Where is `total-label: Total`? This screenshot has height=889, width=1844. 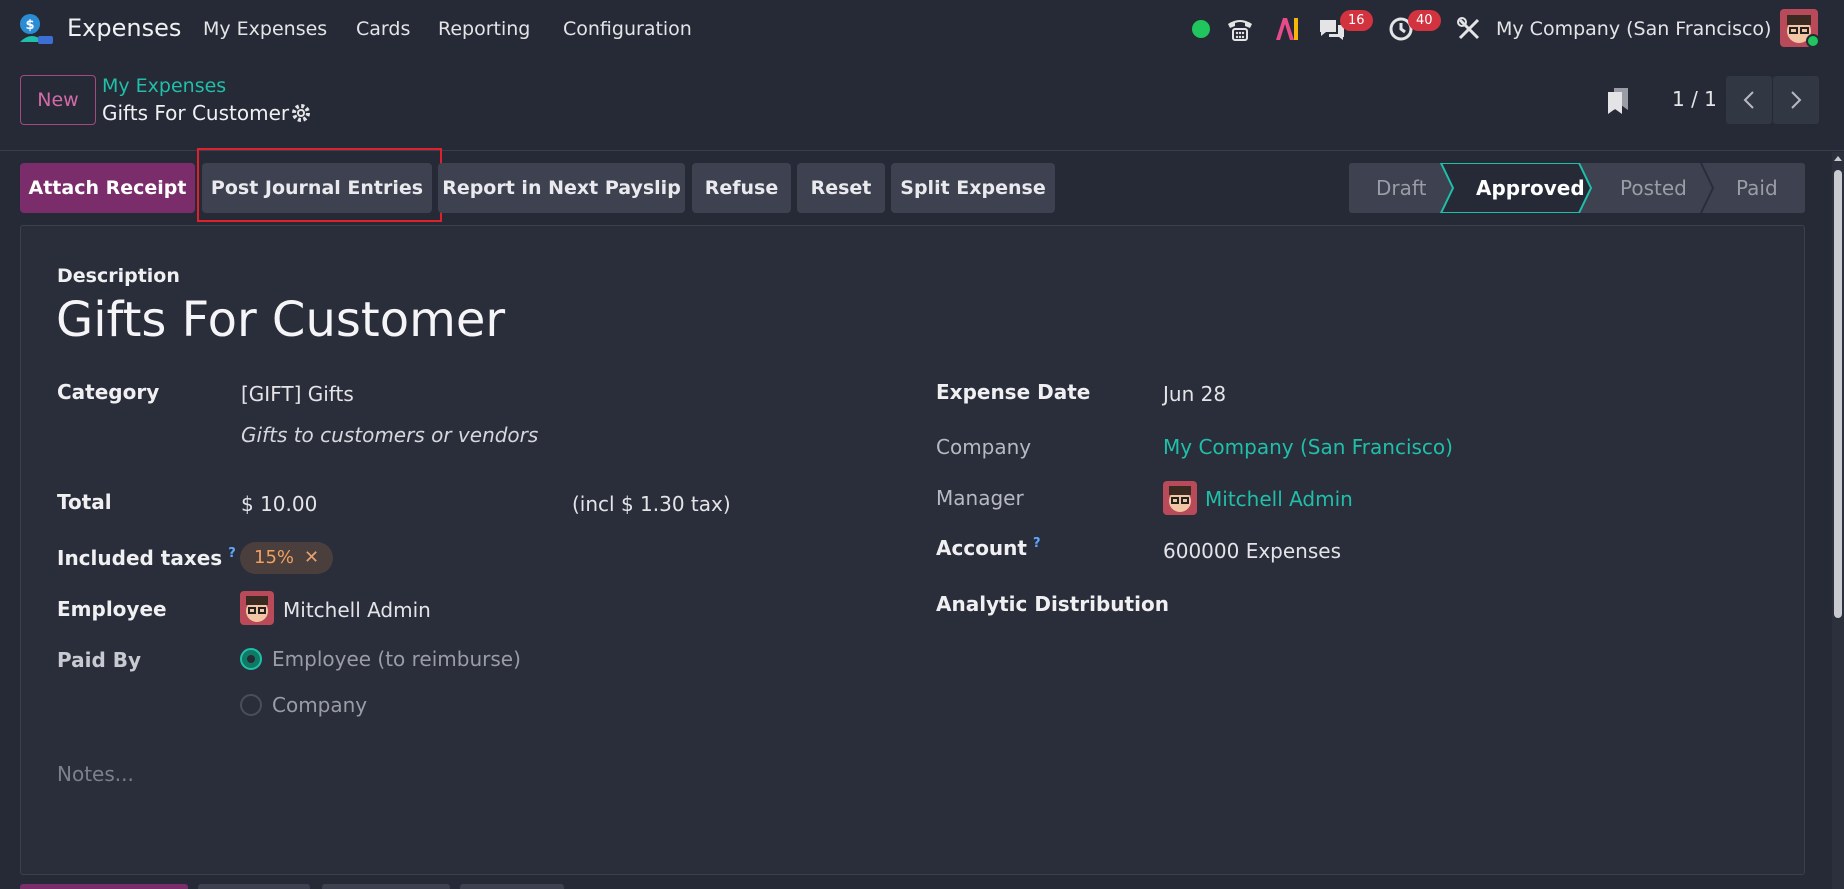
total-label: Total is located at coordinates (84, 502).